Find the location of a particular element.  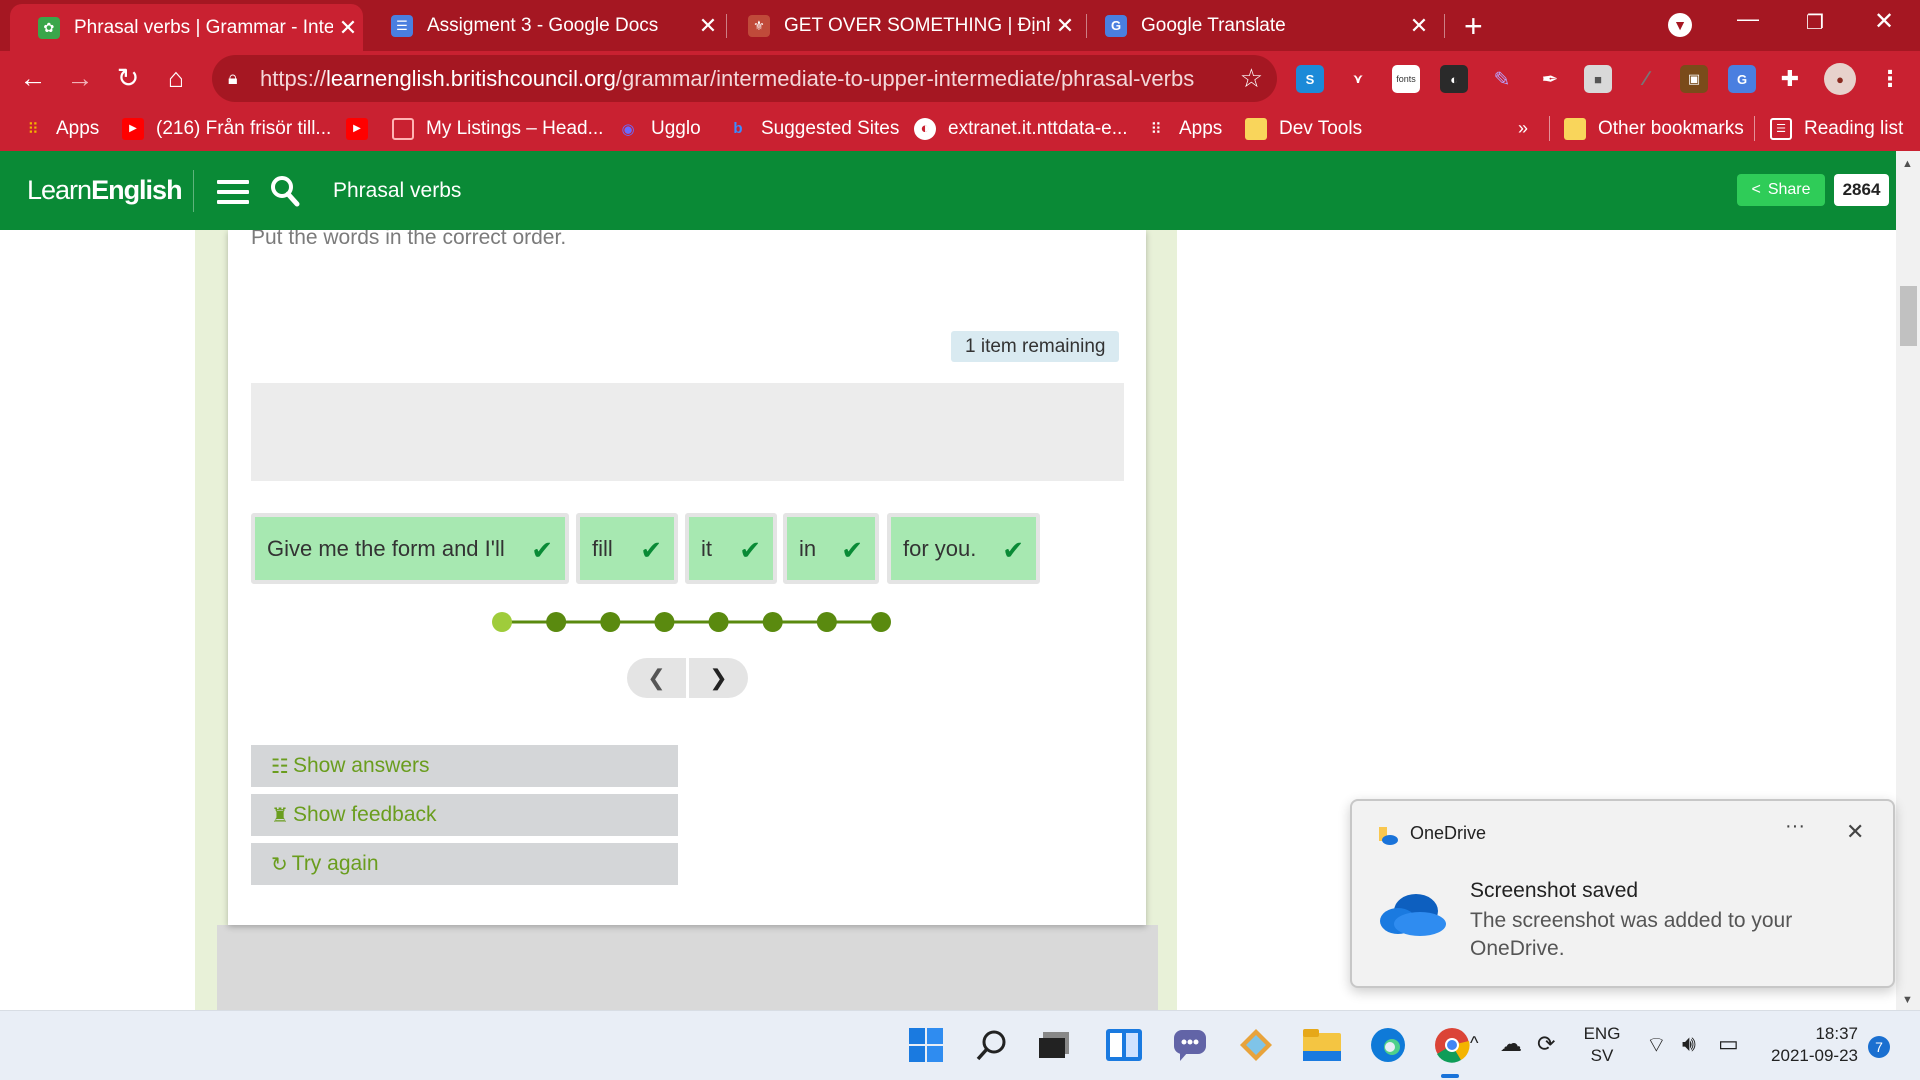

network-extension-icon: ⋎ is located at coordinates (1358, 79).